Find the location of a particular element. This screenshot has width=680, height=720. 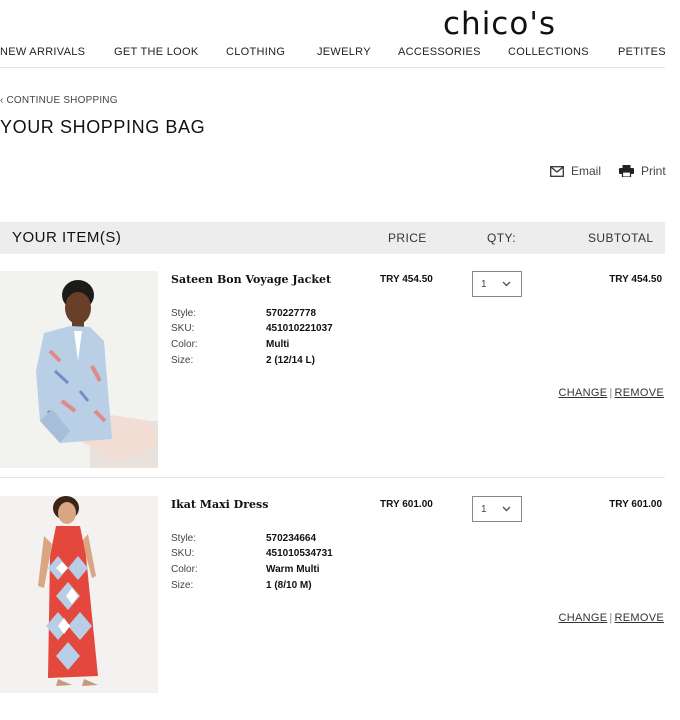

nav-petites: PETITES is located at coordinates (642, 52).